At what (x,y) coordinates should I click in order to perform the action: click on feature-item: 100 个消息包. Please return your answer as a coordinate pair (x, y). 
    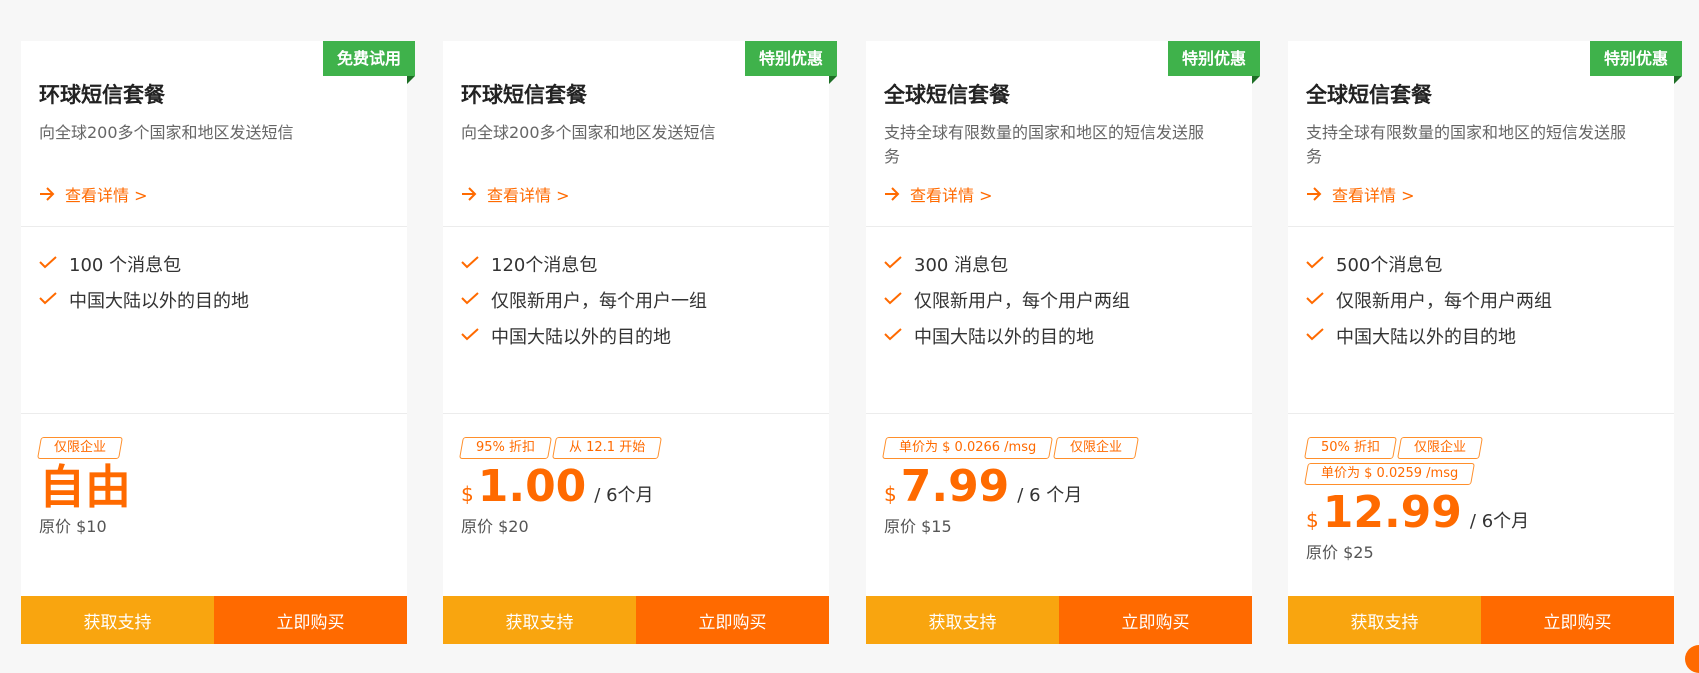
    Looking at the image, I should click on (144, 264).